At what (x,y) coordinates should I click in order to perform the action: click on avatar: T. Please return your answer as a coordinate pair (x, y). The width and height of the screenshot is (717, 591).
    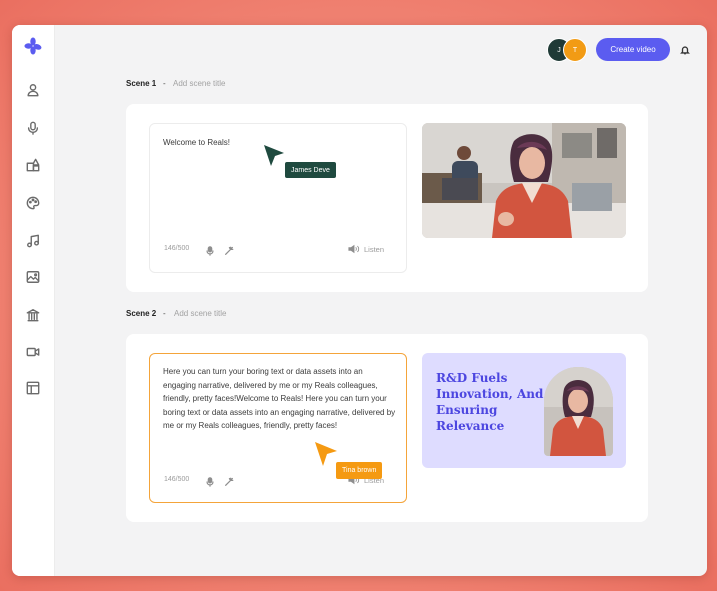
    Looking at the image, I should click on (575, 50).